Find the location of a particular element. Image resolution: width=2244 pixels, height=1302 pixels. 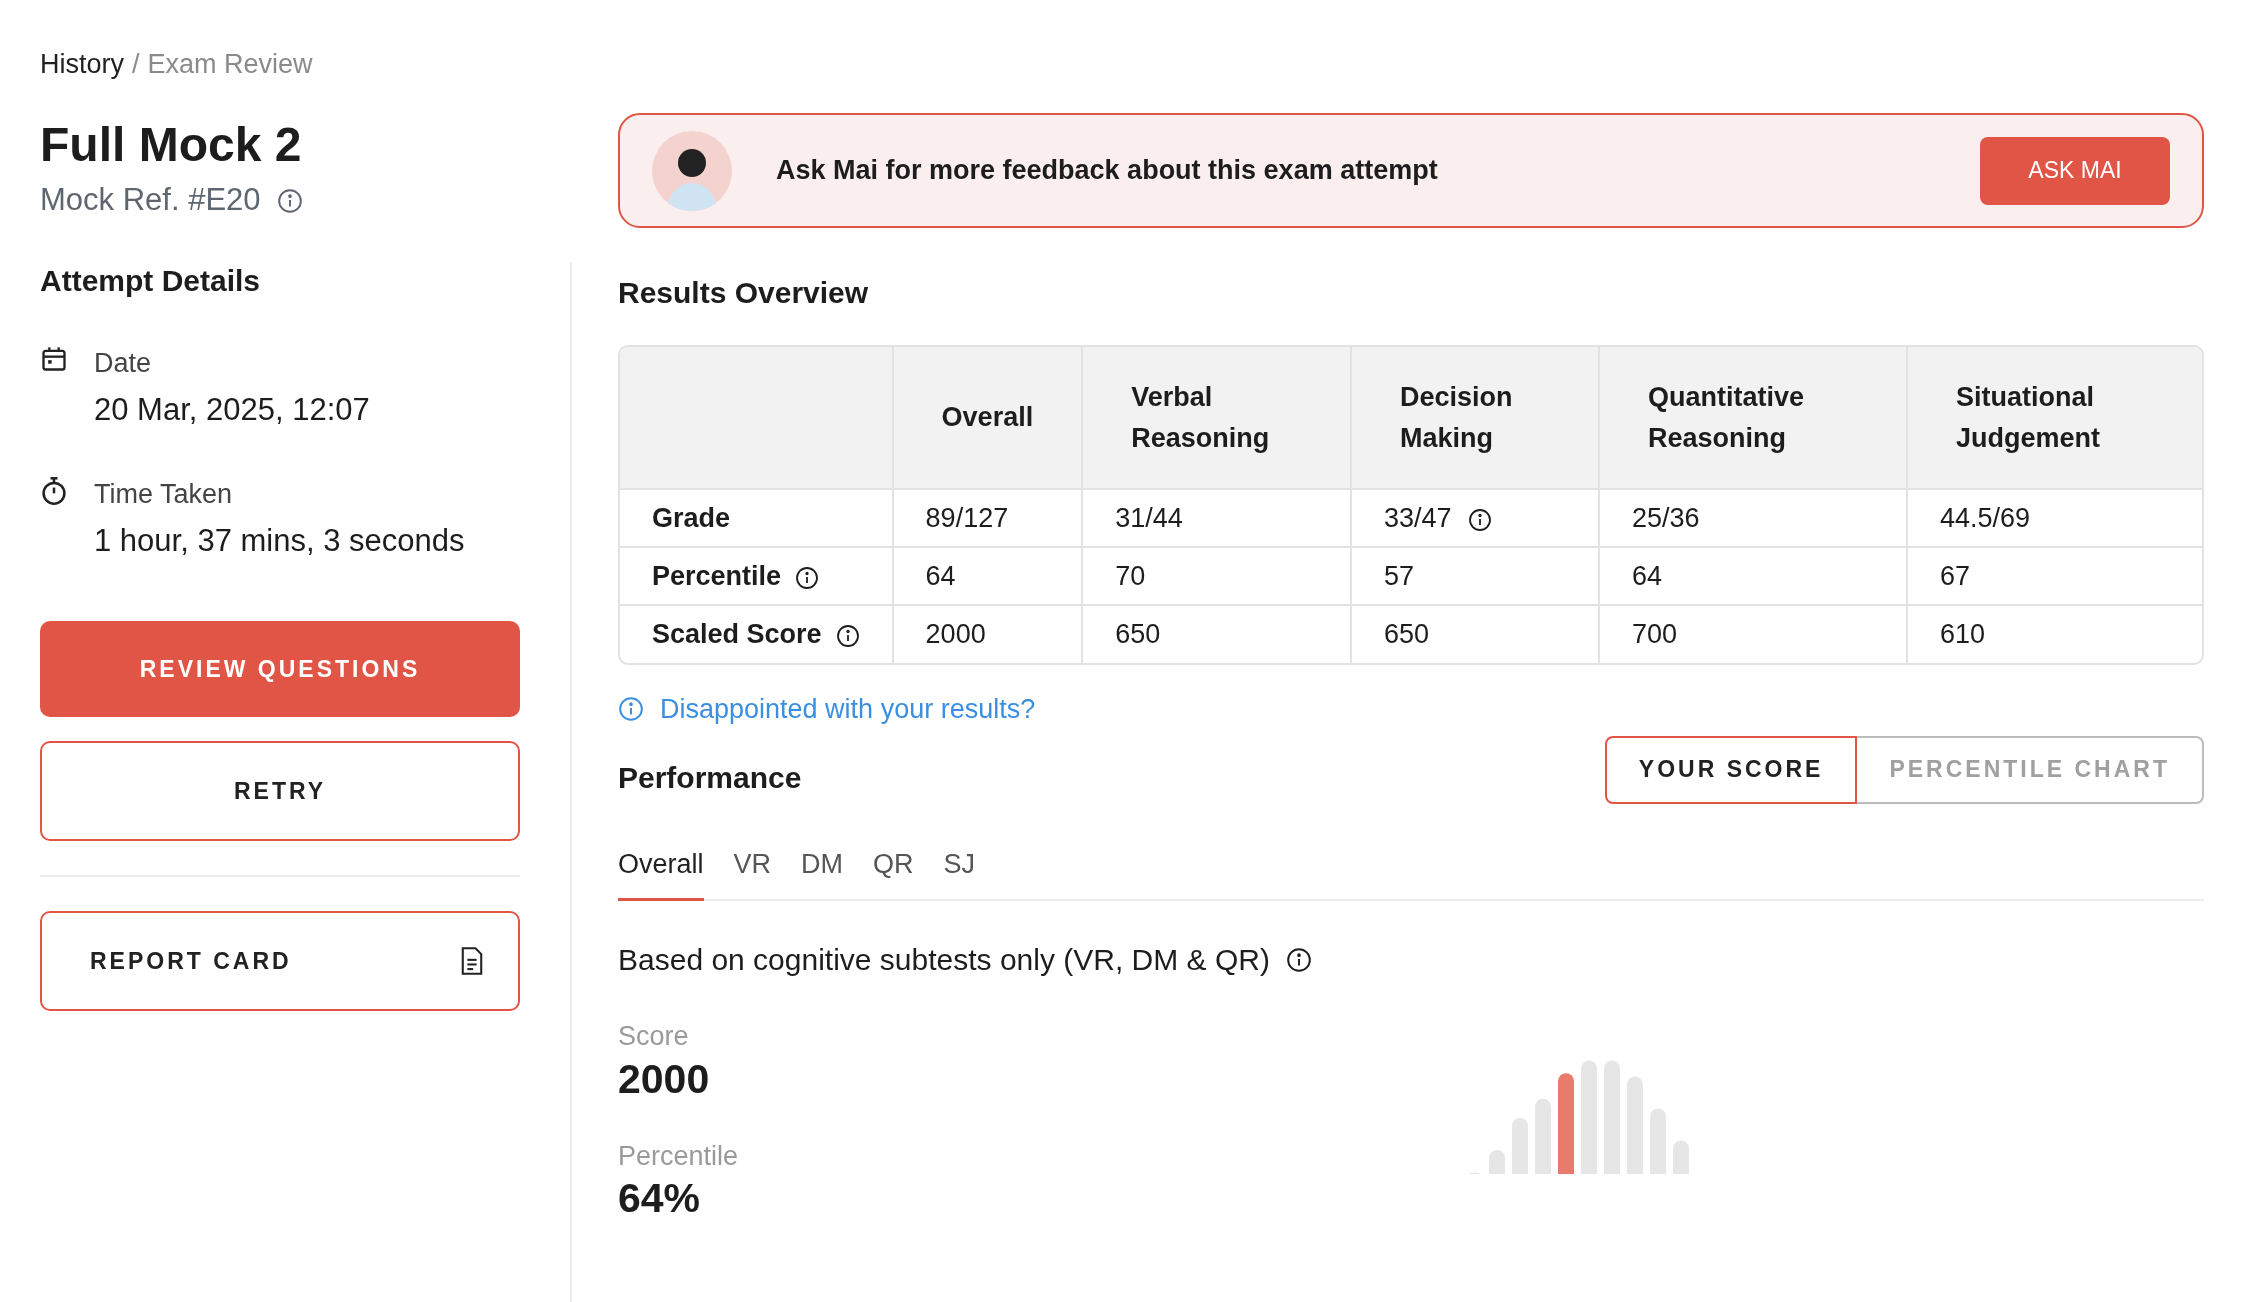

column-header: Situational Judgement is located at coordinates (2054, 418).